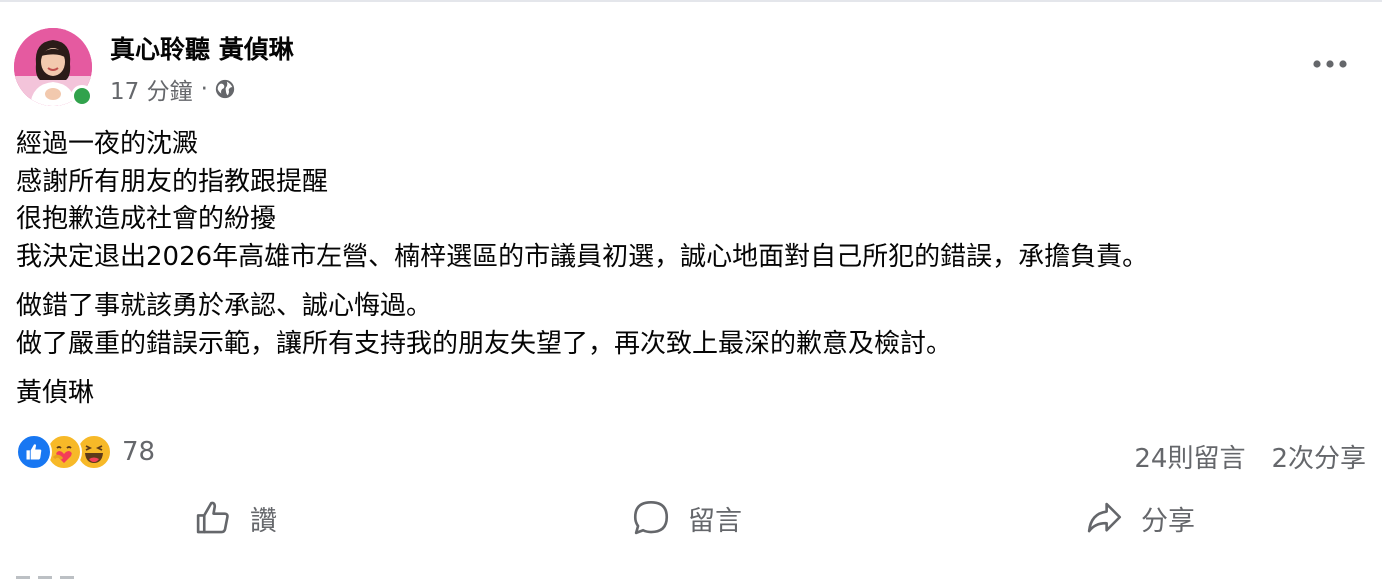  I want to click on comments-count-link: 24則留言, so click(1189, 456).